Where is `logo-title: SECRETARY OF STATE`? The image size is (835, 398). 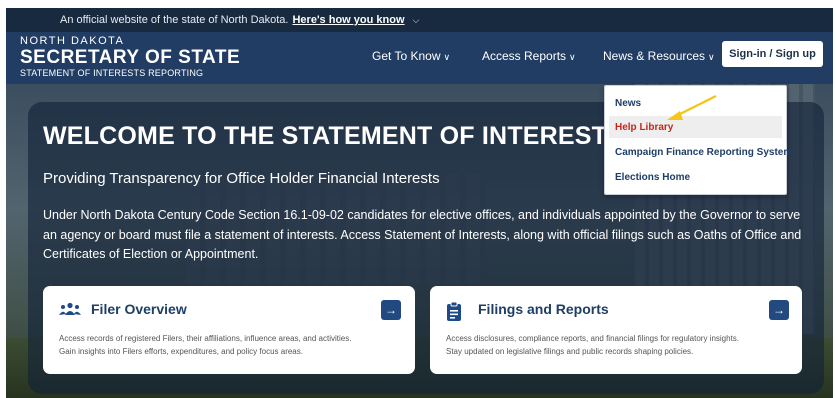 logo-title: SECRETARY OF STATE is located at coordinates (130, 57).